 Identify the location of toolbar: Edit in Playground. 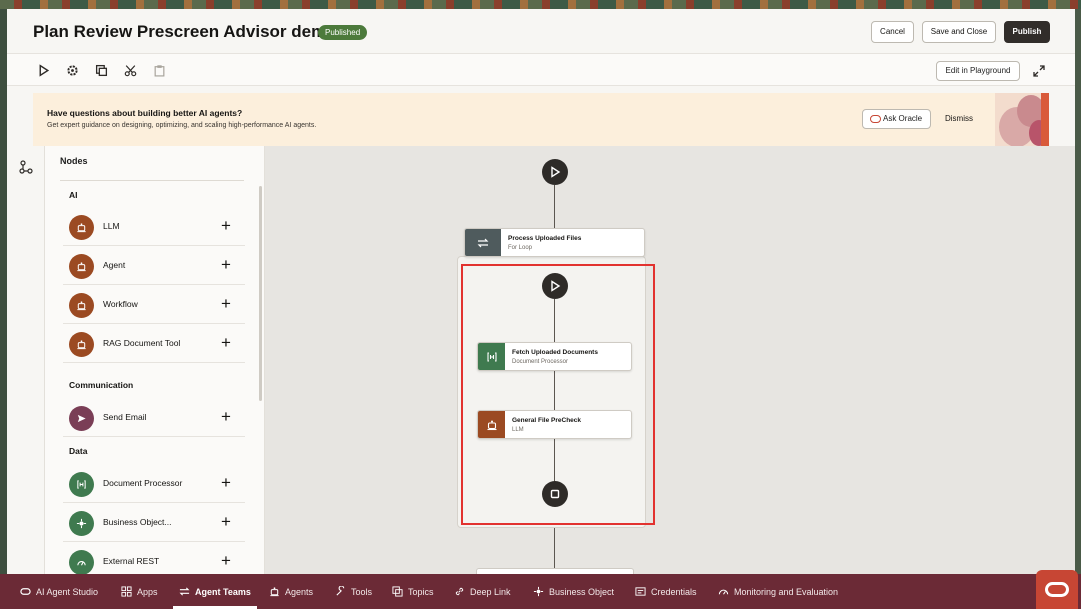
(541, 69).